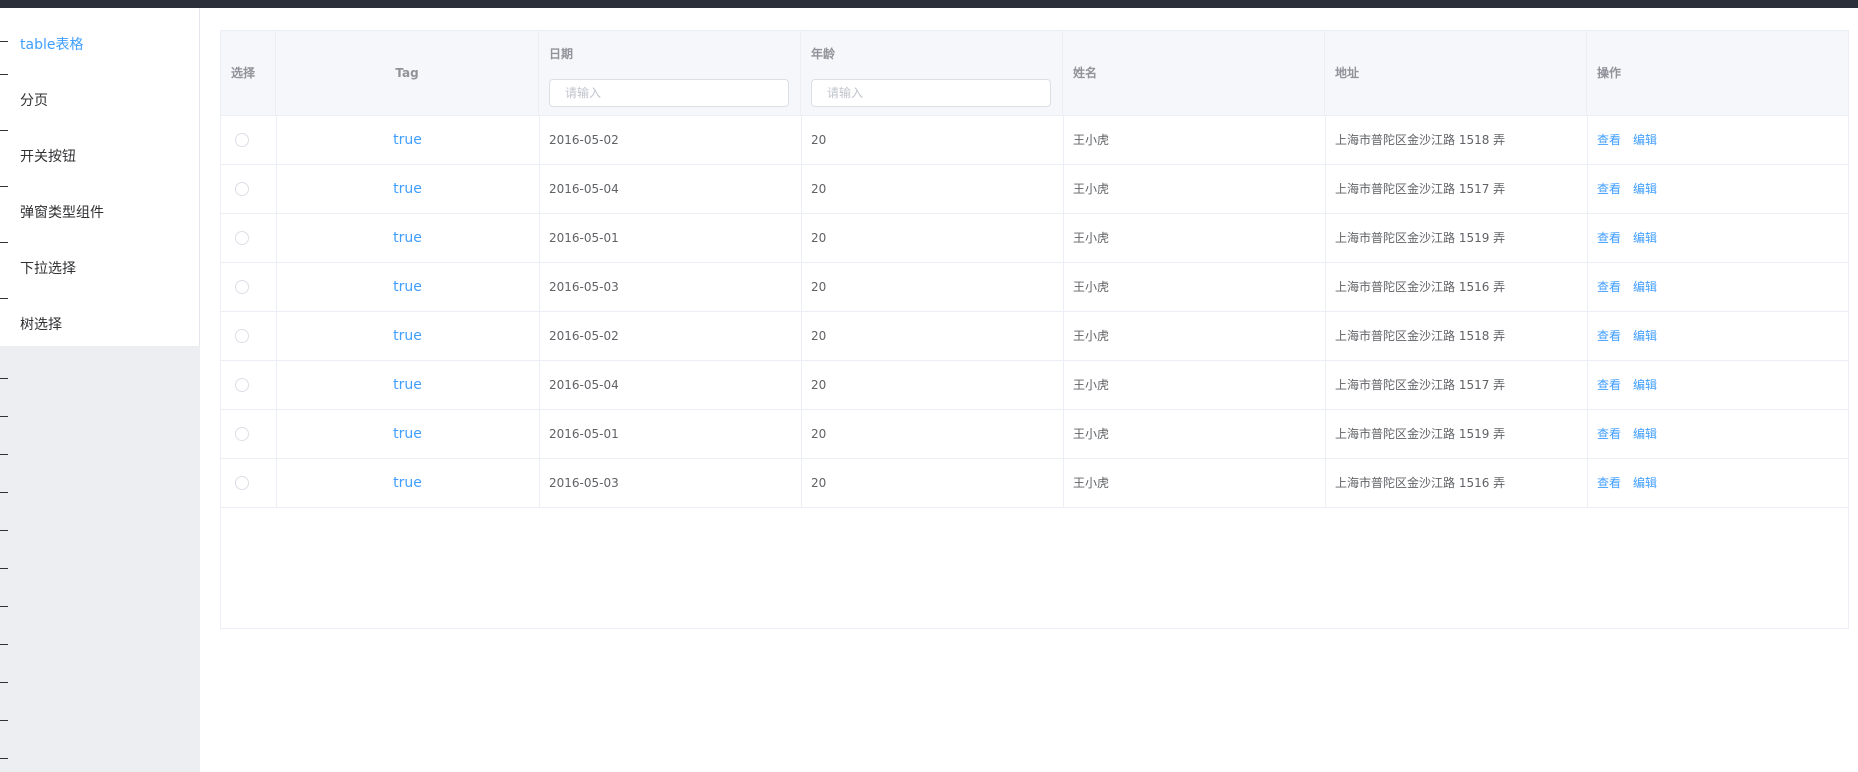 This screenshot has width=1858, height=772. Describe the element at coordinates (51, 45) in the screenshot. I see `sidebar-item-table: table表格` at that location.